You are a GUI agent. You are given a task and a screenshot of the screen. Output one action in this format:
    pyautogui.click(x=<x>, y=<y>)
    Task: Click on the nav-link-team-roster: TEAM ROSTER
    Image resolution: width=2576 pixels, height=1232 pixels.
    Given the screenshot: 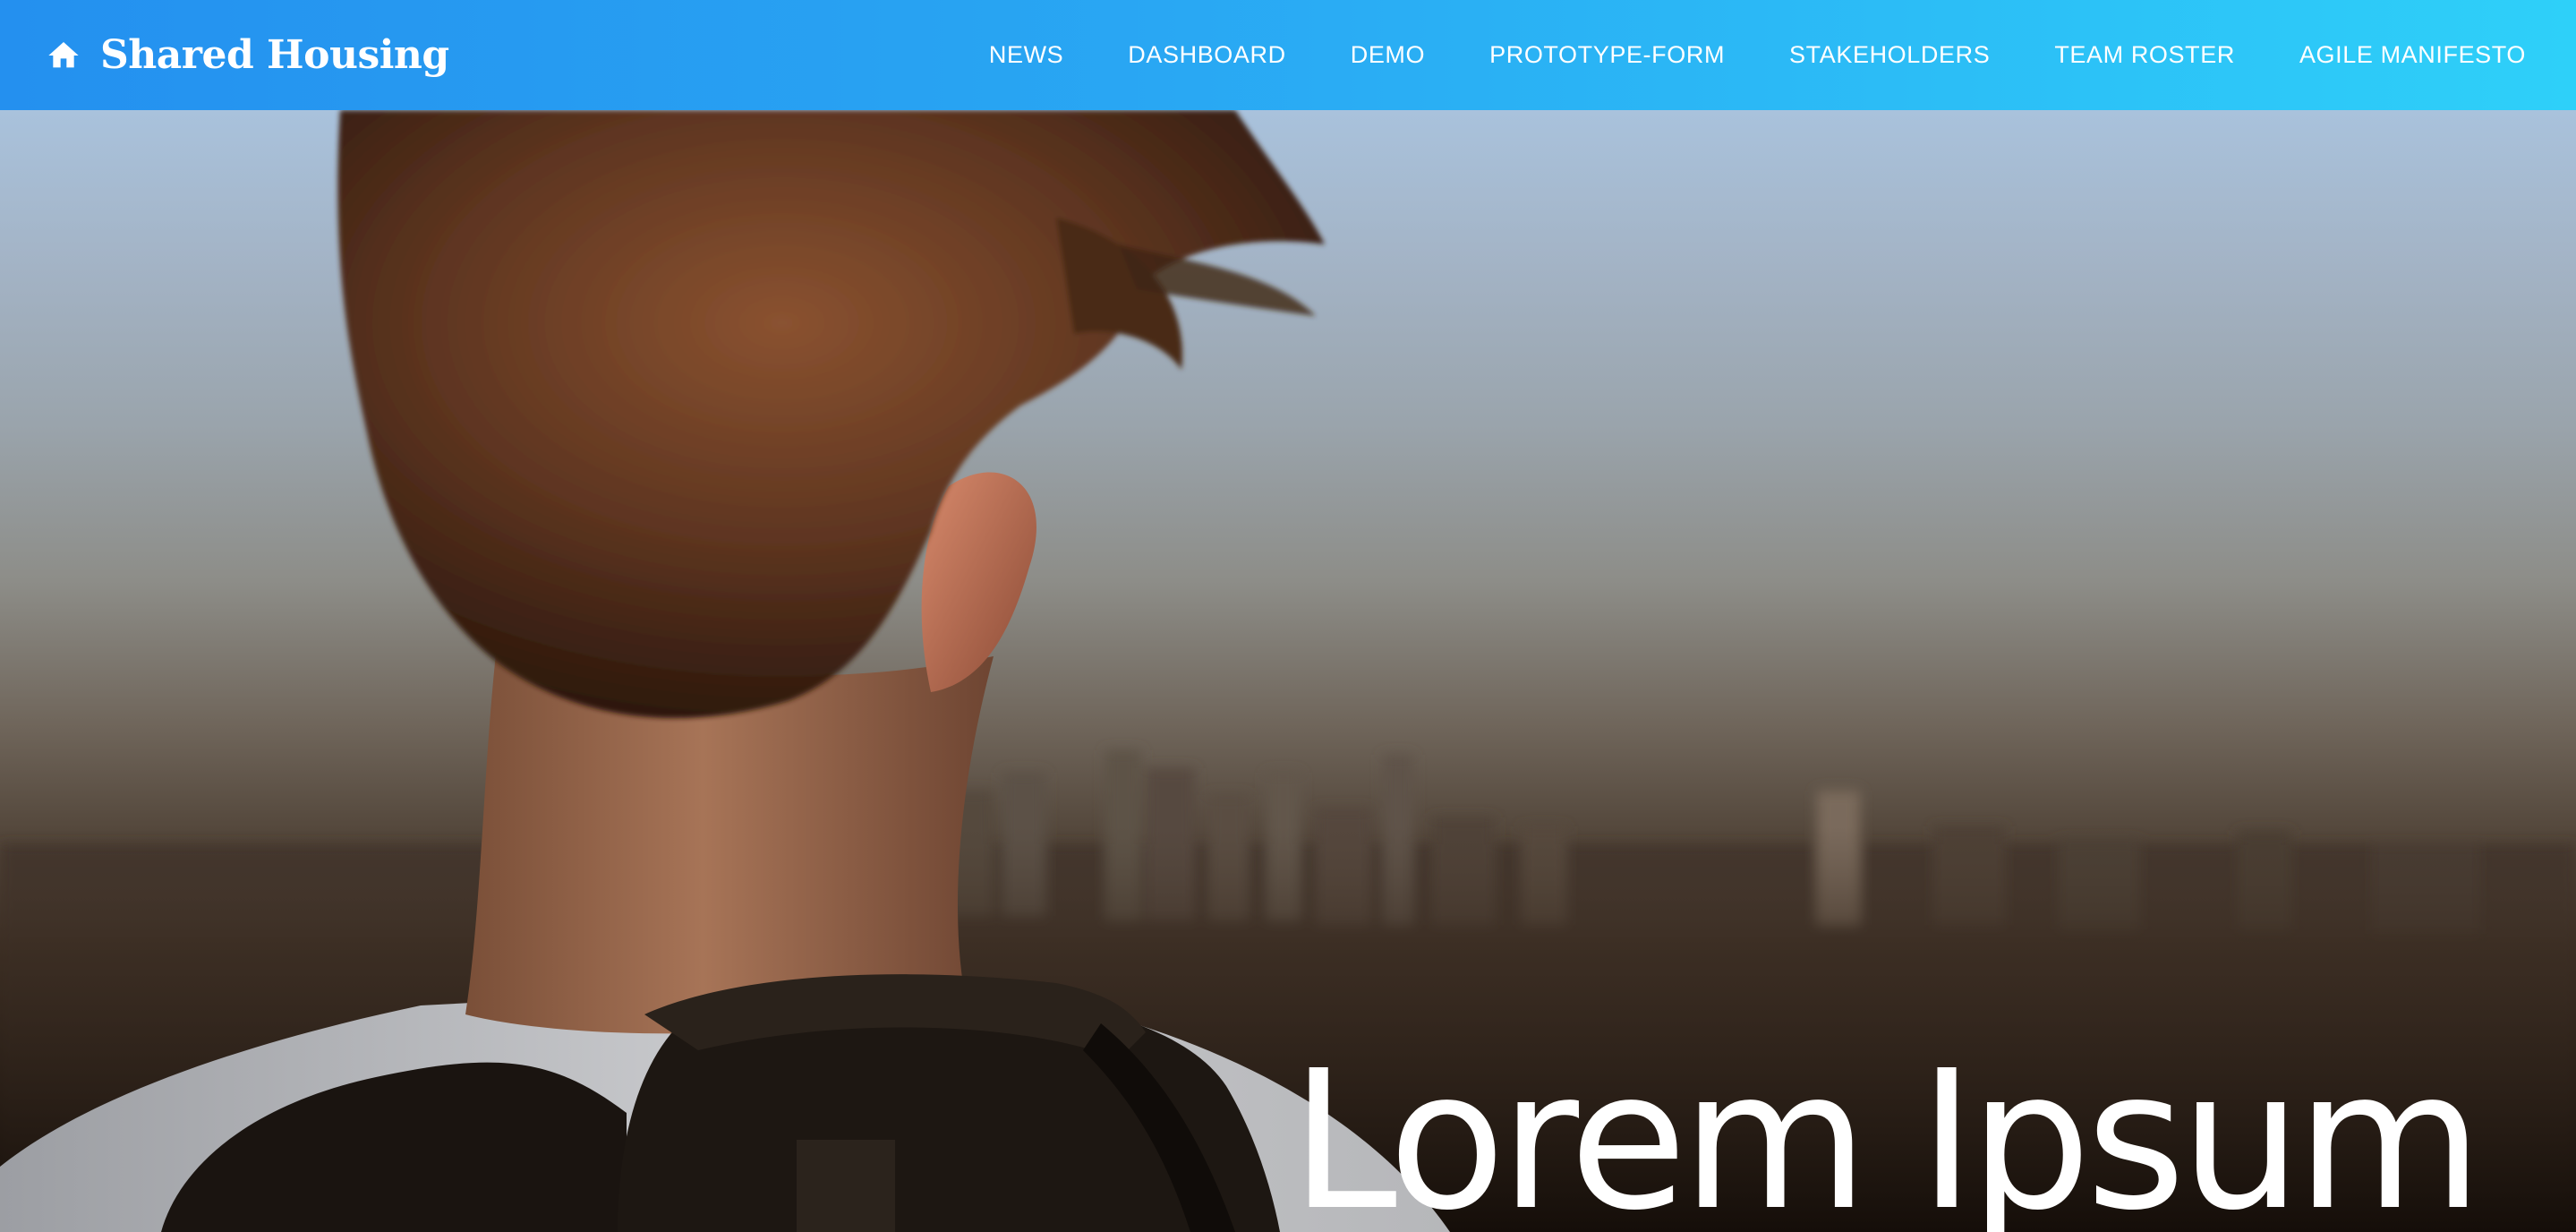 What is the action you would take?
    pyautogui.click(x=2144, y=55)
    